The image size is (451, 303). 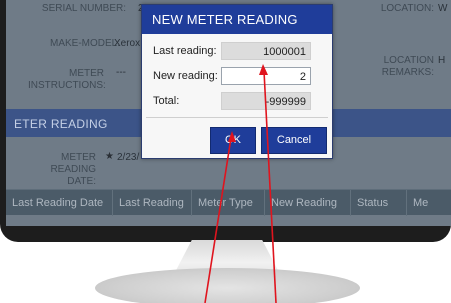 I want to click on ok-arrowhead-icon, so click(x=232, y=136).